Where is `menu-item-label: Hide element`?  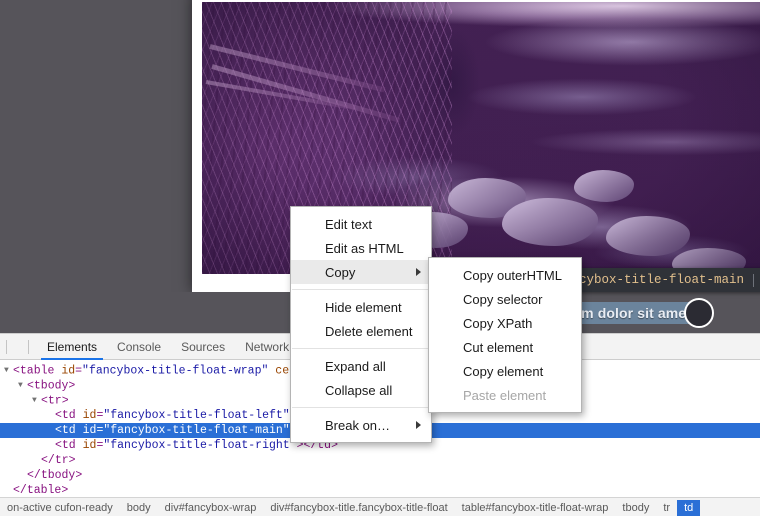 menu-item-label: Hide element is located at coordinates (363, 307).